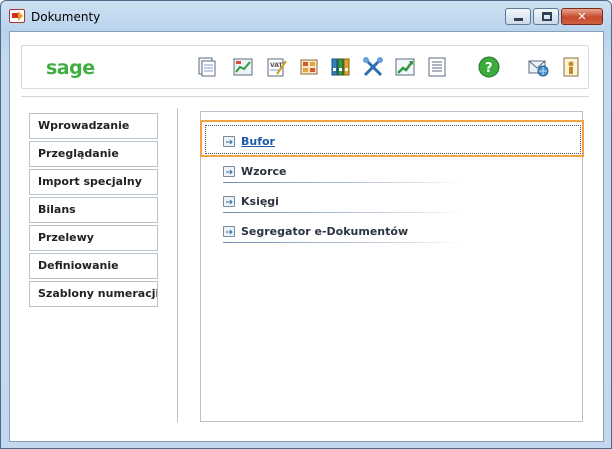 This screenshot has height=449, width=612. I want to click on nav-bilans: Bilans, so click(93, 210).